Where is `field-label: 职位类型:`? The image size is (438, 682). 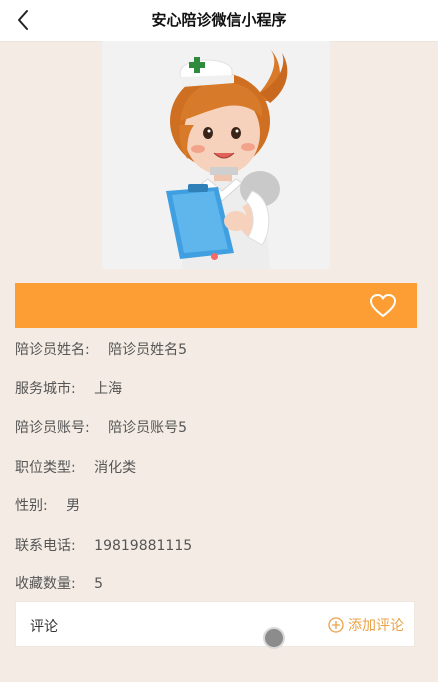 field-label: 职位类型: is located at coordinates (45, 468).